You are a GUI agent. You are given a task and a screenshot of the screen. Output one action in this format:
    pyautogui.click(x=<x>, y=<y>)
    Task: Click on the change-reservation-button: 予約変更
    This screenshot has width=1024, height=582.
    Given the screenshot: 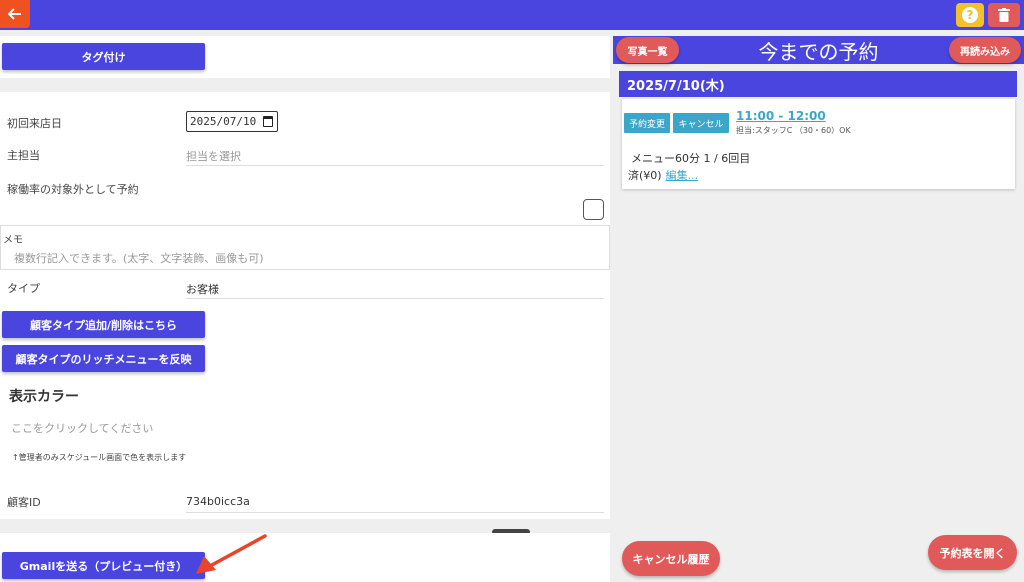 What is the action you would take?
    pyautogui.click(x=647, y=123)
    